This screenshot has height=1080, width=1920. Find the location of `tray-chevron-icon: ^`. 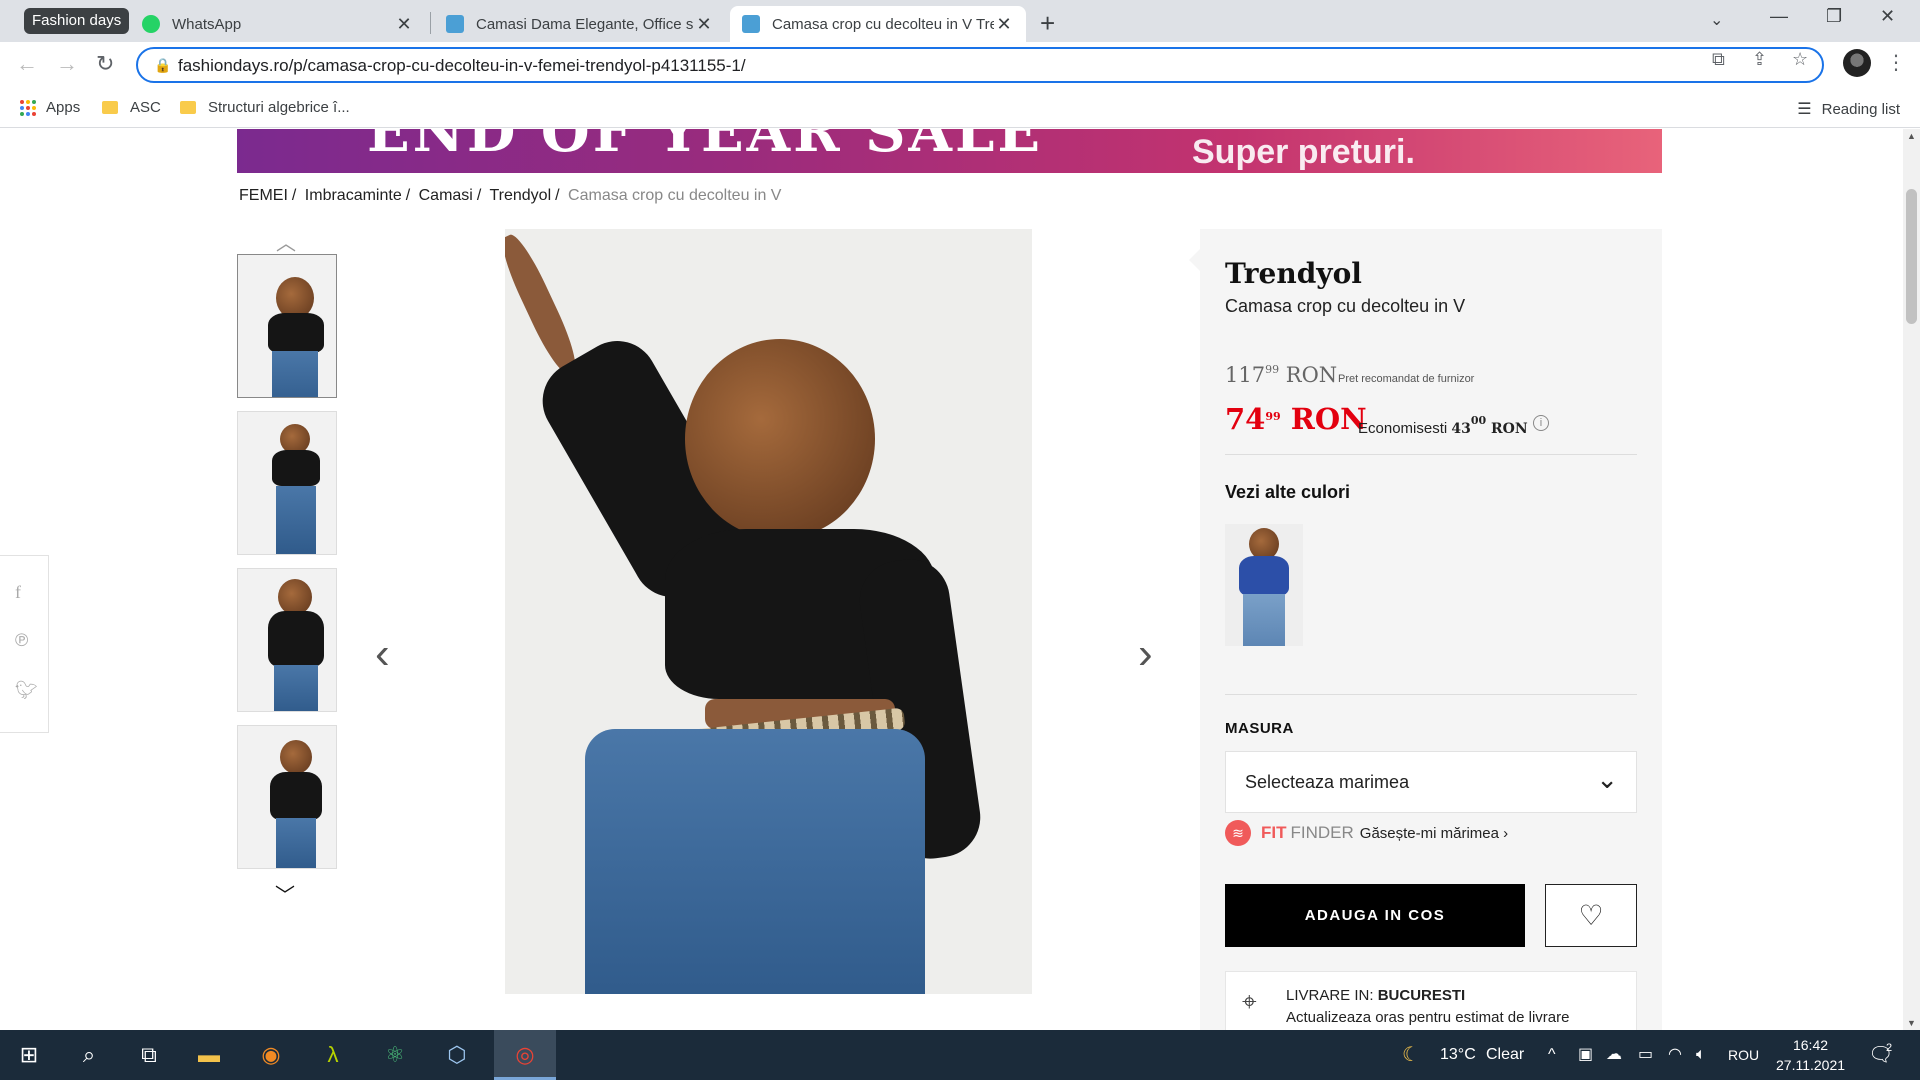

tray-chevron-icon: ^ is located at coordinates (1552, 1055).